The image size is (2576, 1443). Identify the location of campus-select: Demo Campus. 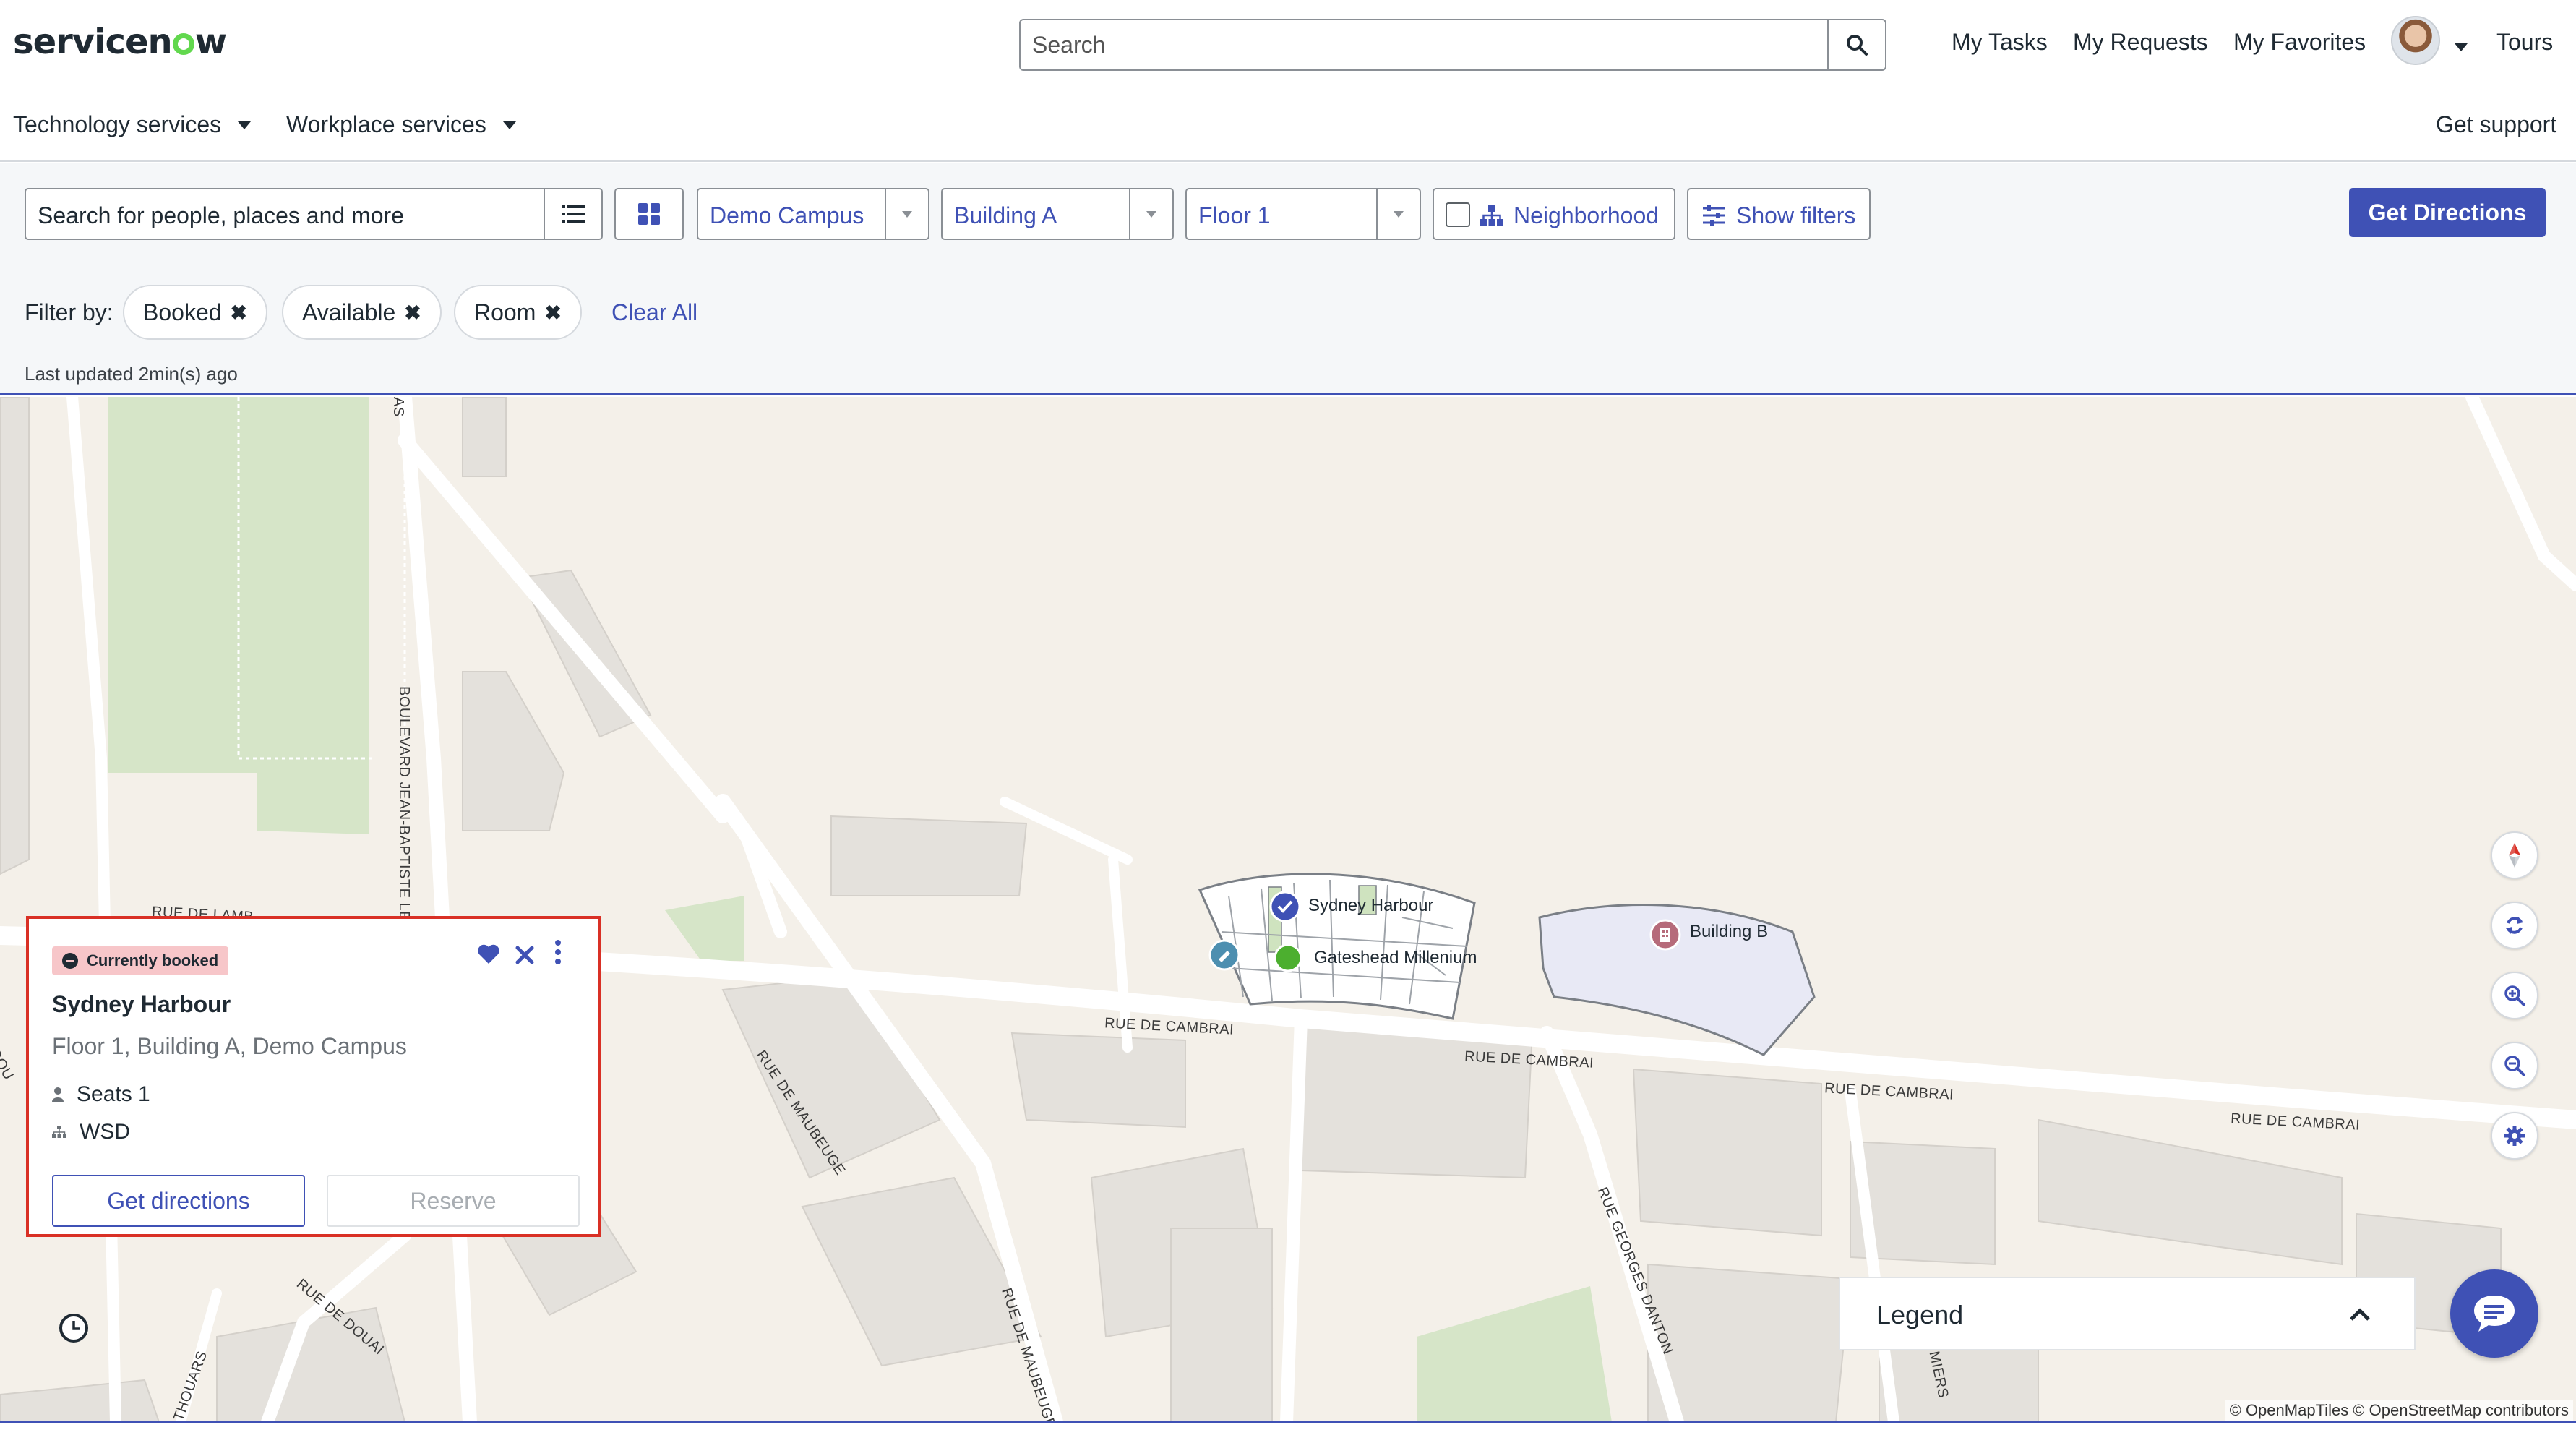
(813, 214).